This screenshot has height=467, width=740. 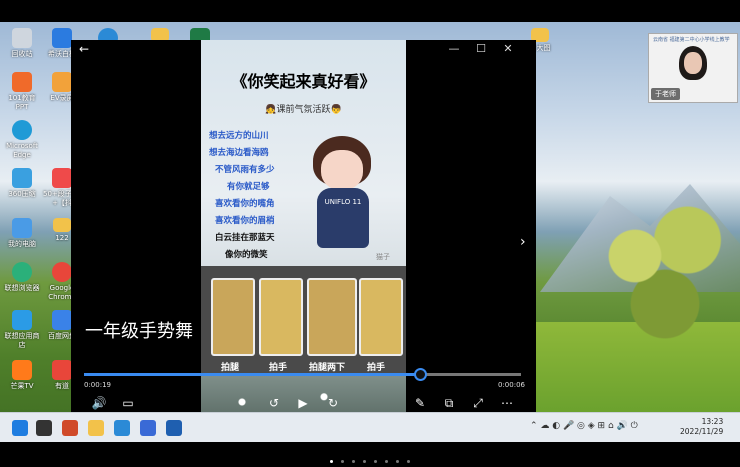 I want to click on jersey-text: UNIFLO 11, so click(x=343, y=202).